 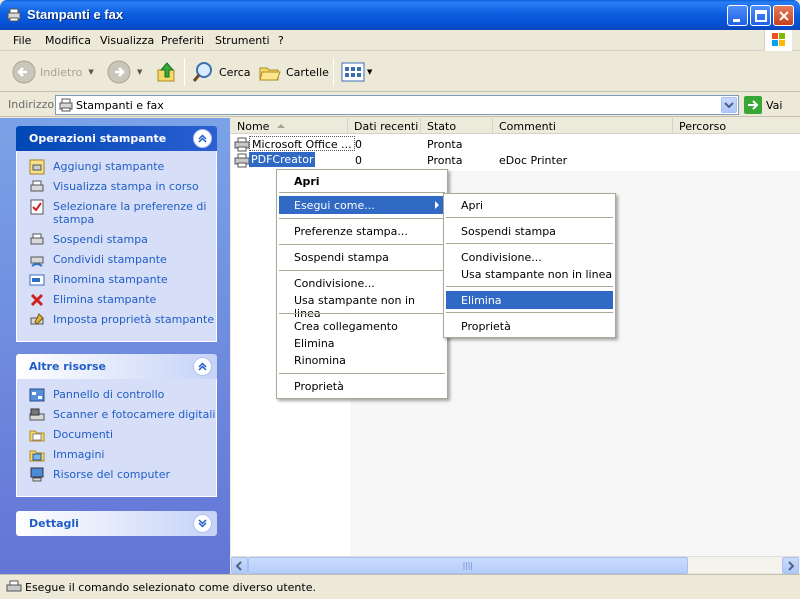 I want to click on details-panel: Dettagli, so click(x=116, y=523).